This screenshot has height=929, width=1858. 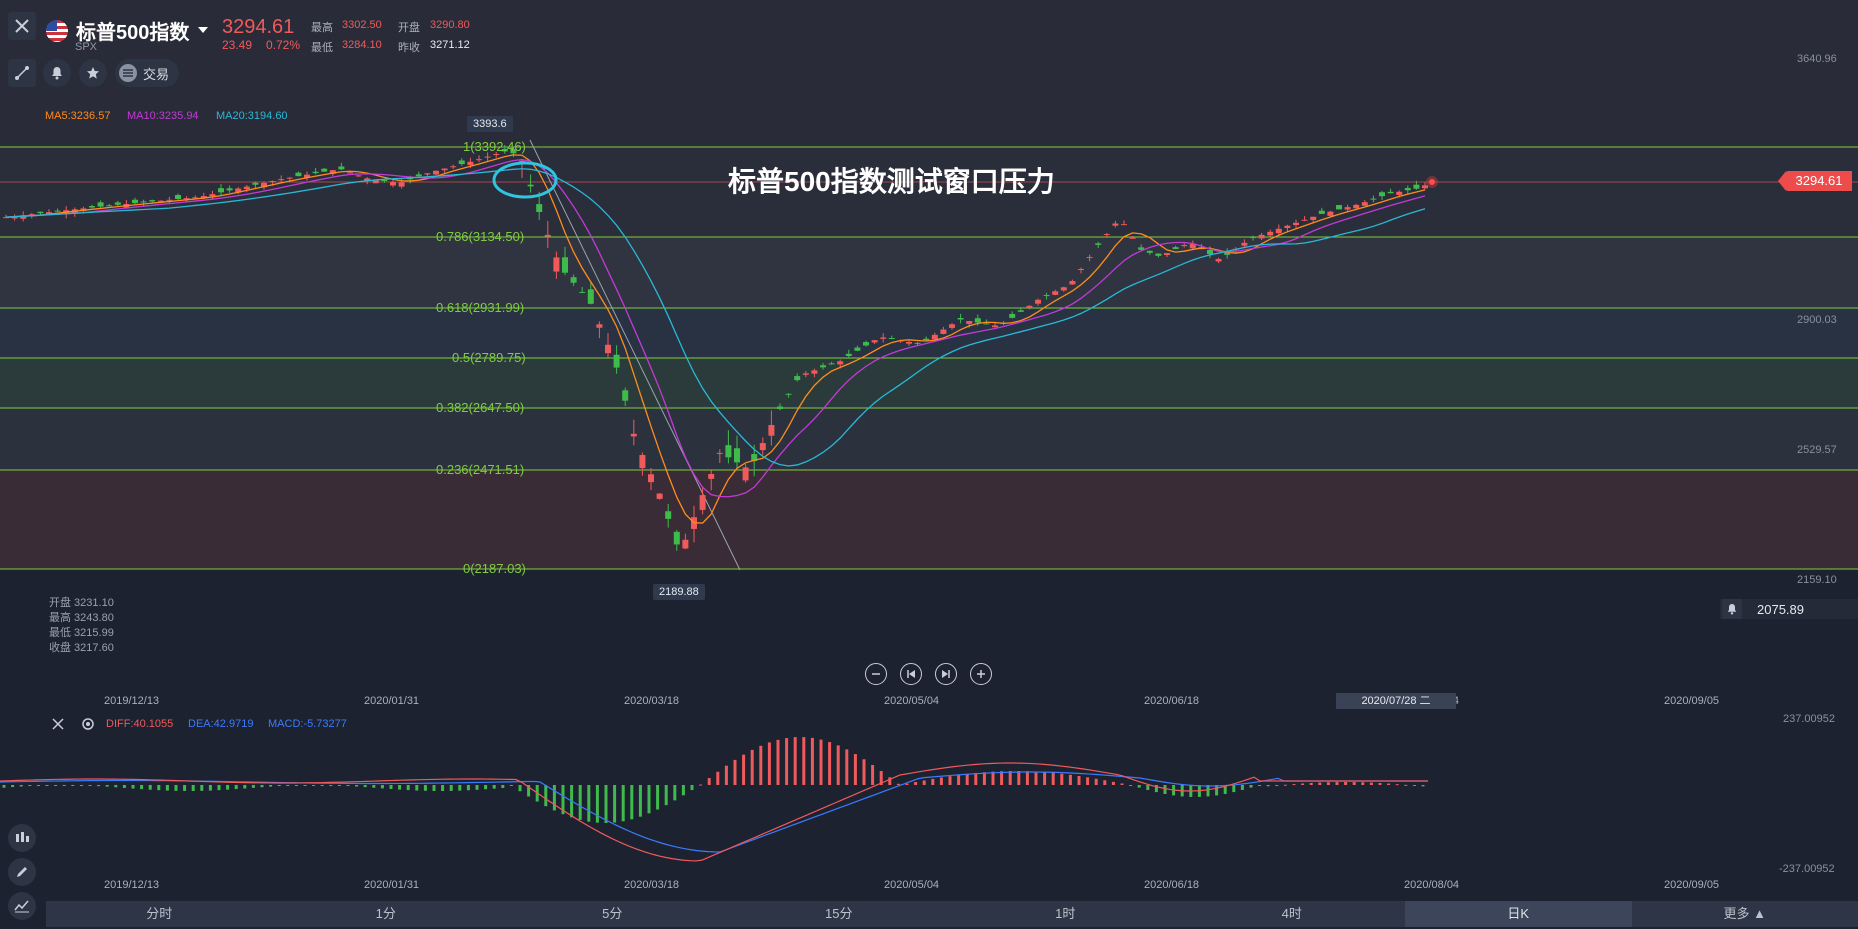 I want to click on favorite-button, so click(x=93, y=73).